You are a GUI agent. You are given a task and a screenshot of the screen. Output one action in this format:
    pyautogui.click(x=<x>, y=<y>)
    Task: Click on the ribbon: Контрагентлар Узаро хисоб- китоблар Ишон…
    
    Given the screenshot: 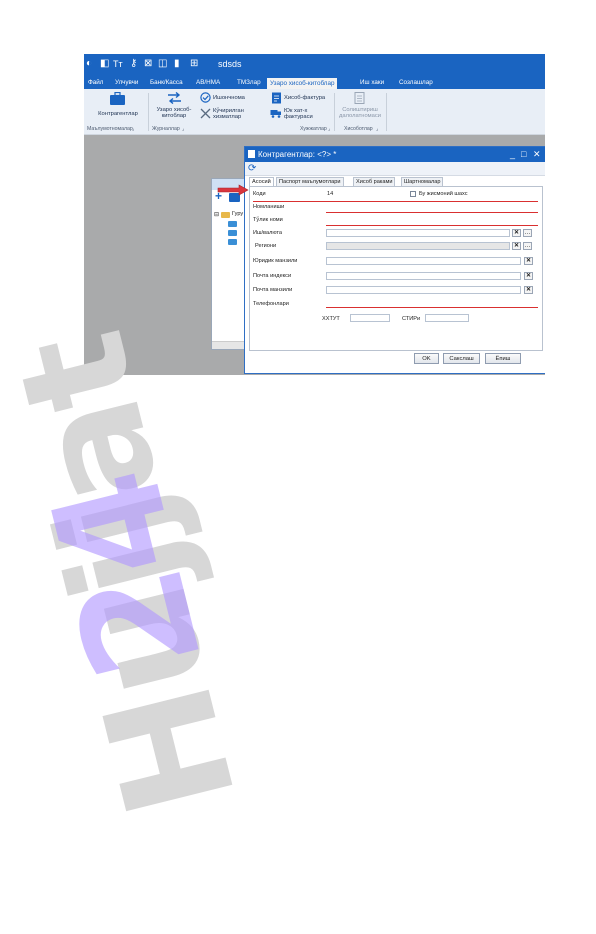 What is the action you would take?
    pyautogui.click(x=314, y=112)
    